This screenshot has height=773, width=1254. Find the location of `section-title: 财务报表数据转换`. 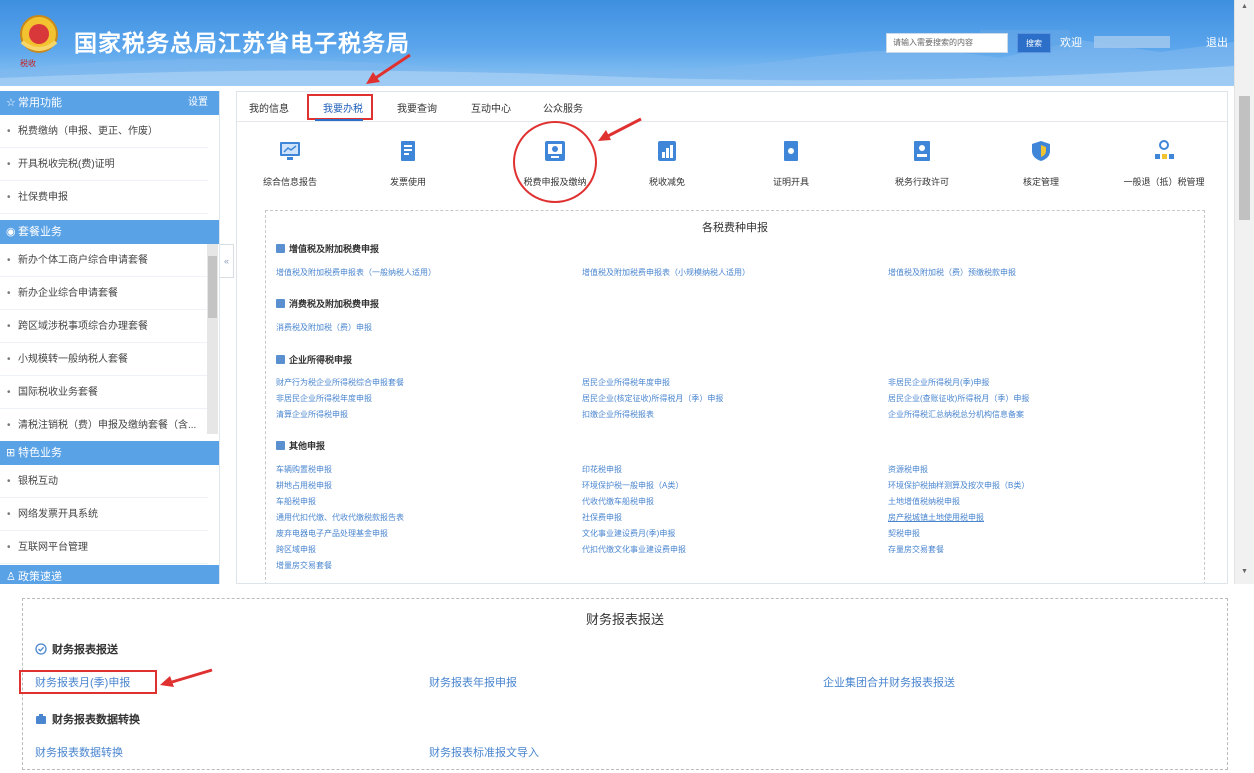

section-title: 财务报表数据转换 is located at coordinates (87, 719).